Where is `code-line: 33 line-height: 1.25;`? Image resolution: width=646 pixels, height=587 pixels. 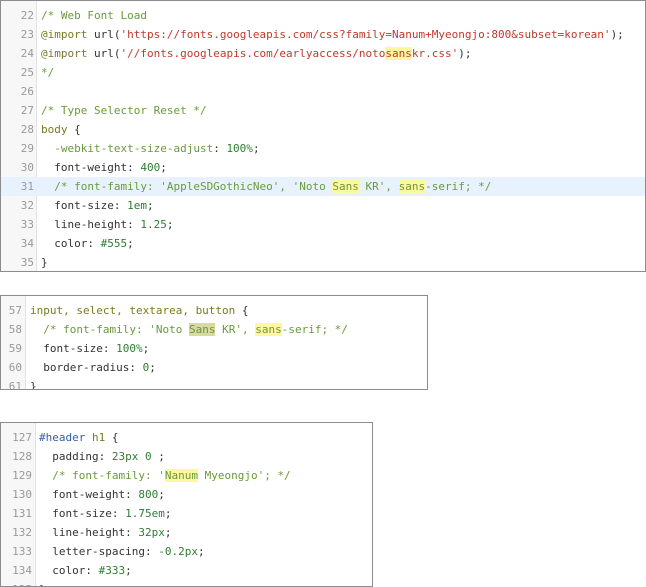
code-line: 33 line-height: 1.25; is located at coordinates (323, 224).